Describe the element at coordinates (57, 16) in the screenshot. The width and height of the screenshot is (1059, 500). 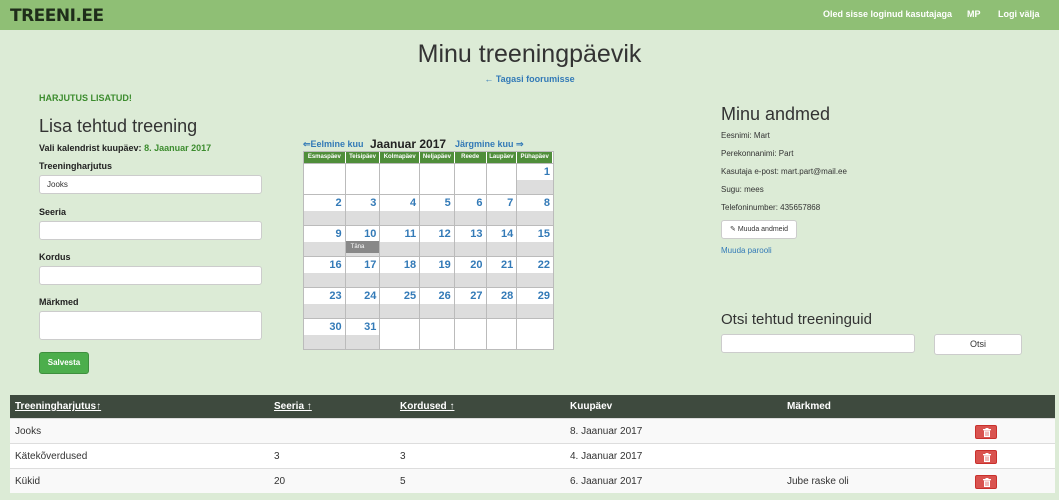
I see `brand-logo: TREENI.EE` at that location.